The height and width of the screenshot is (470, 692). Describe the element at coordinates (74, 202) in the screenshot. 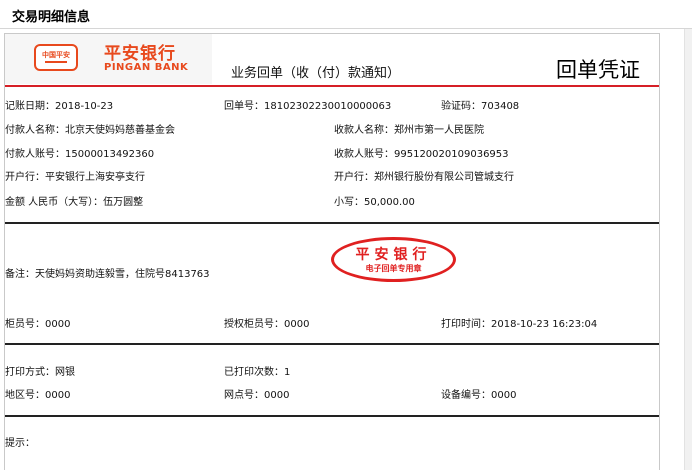

I see `amount-upper: 金额 人民币（大写）：伍万圆整` at that location.